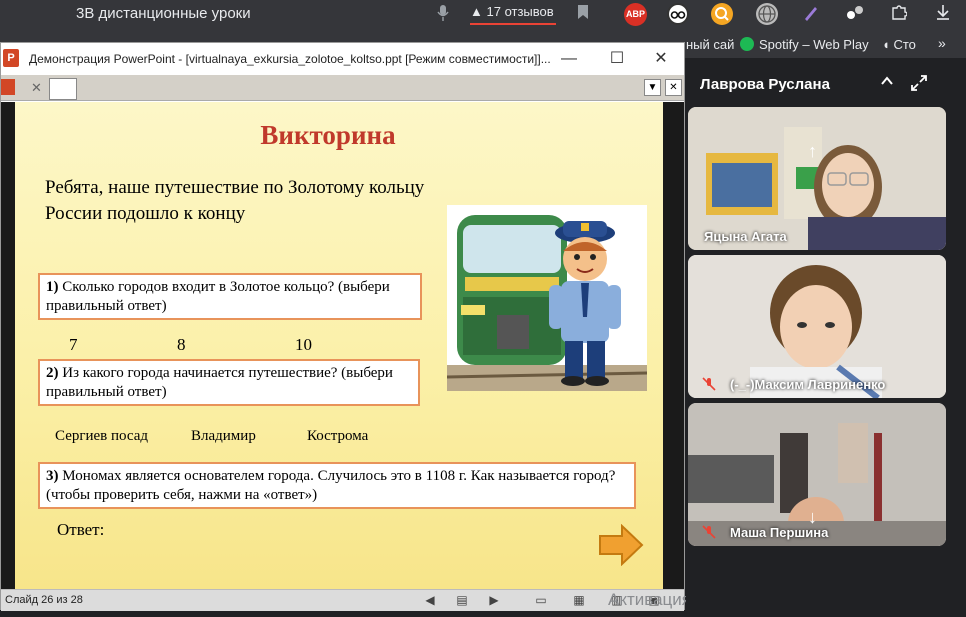 The image size is (966, 617). I want to click on share-extension-icon, so click(855, 15).